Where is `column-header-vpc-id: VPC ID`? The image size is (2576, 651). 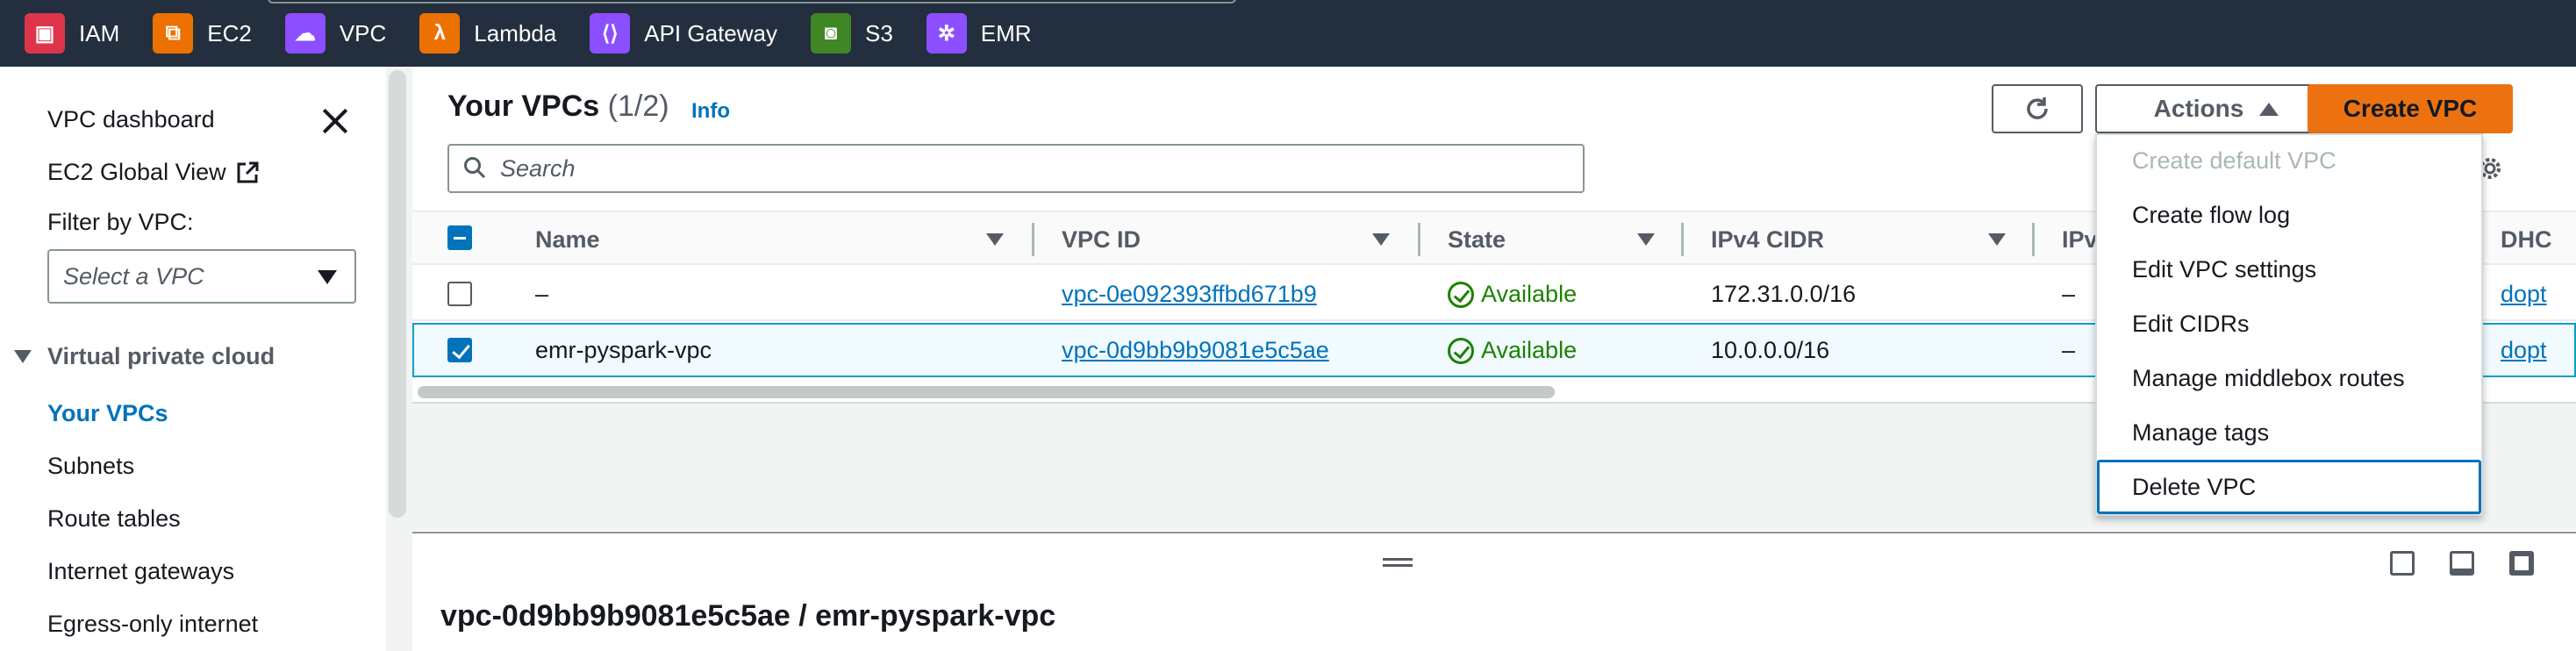
column-header-vpc-id: VPC ID is located at coordinates (1101, 240).